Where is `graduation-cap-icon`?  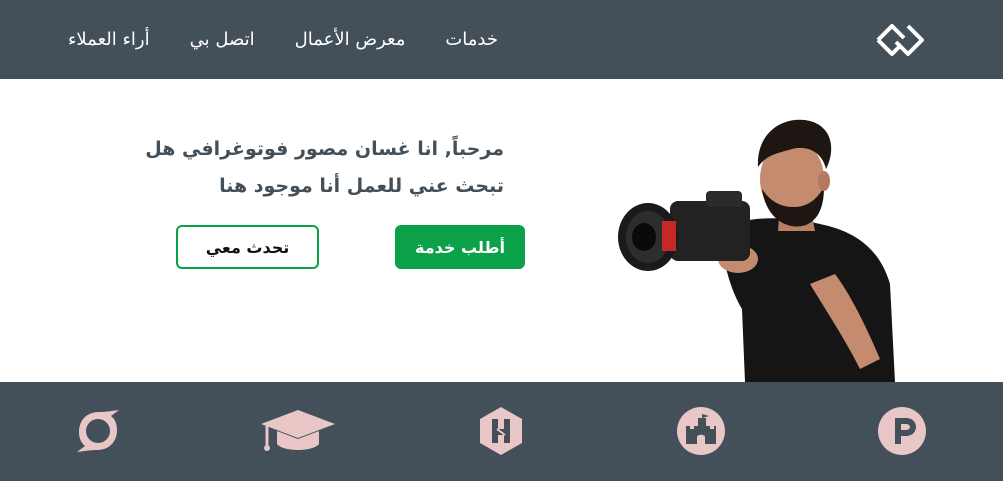 graduation-cap-icon is located at coordinates (298, 431).